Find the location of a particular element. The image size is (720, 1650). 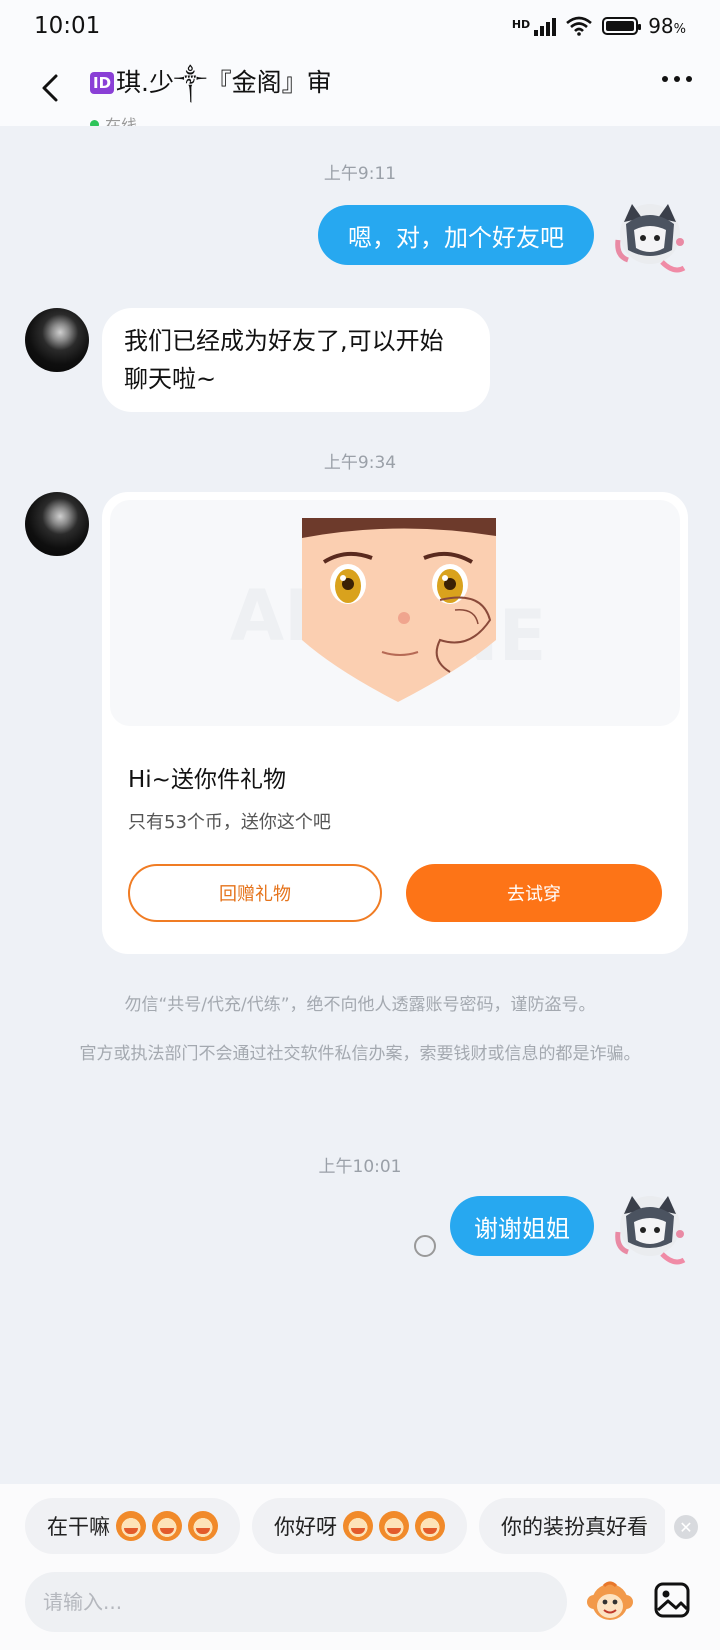

status-icons: HD 98% is located at coordinates (599, 26).